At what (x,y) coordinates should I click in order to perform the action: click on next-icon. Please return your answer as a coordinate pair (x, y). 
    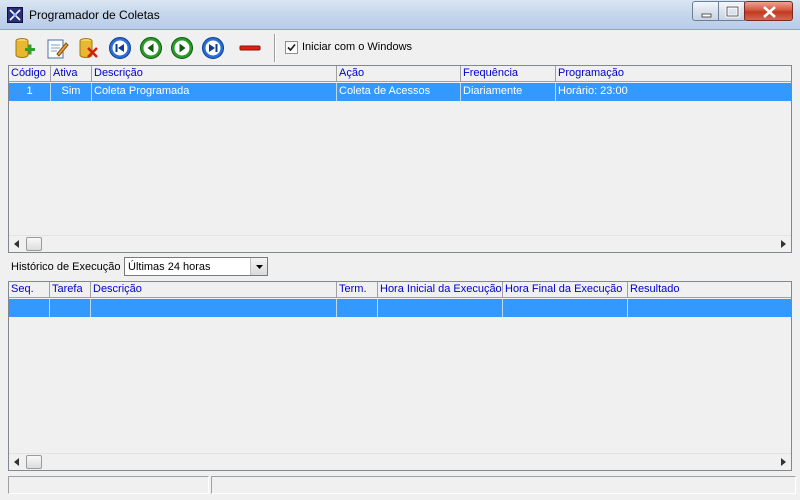
    Looking at the image, I should click on (182, 48).